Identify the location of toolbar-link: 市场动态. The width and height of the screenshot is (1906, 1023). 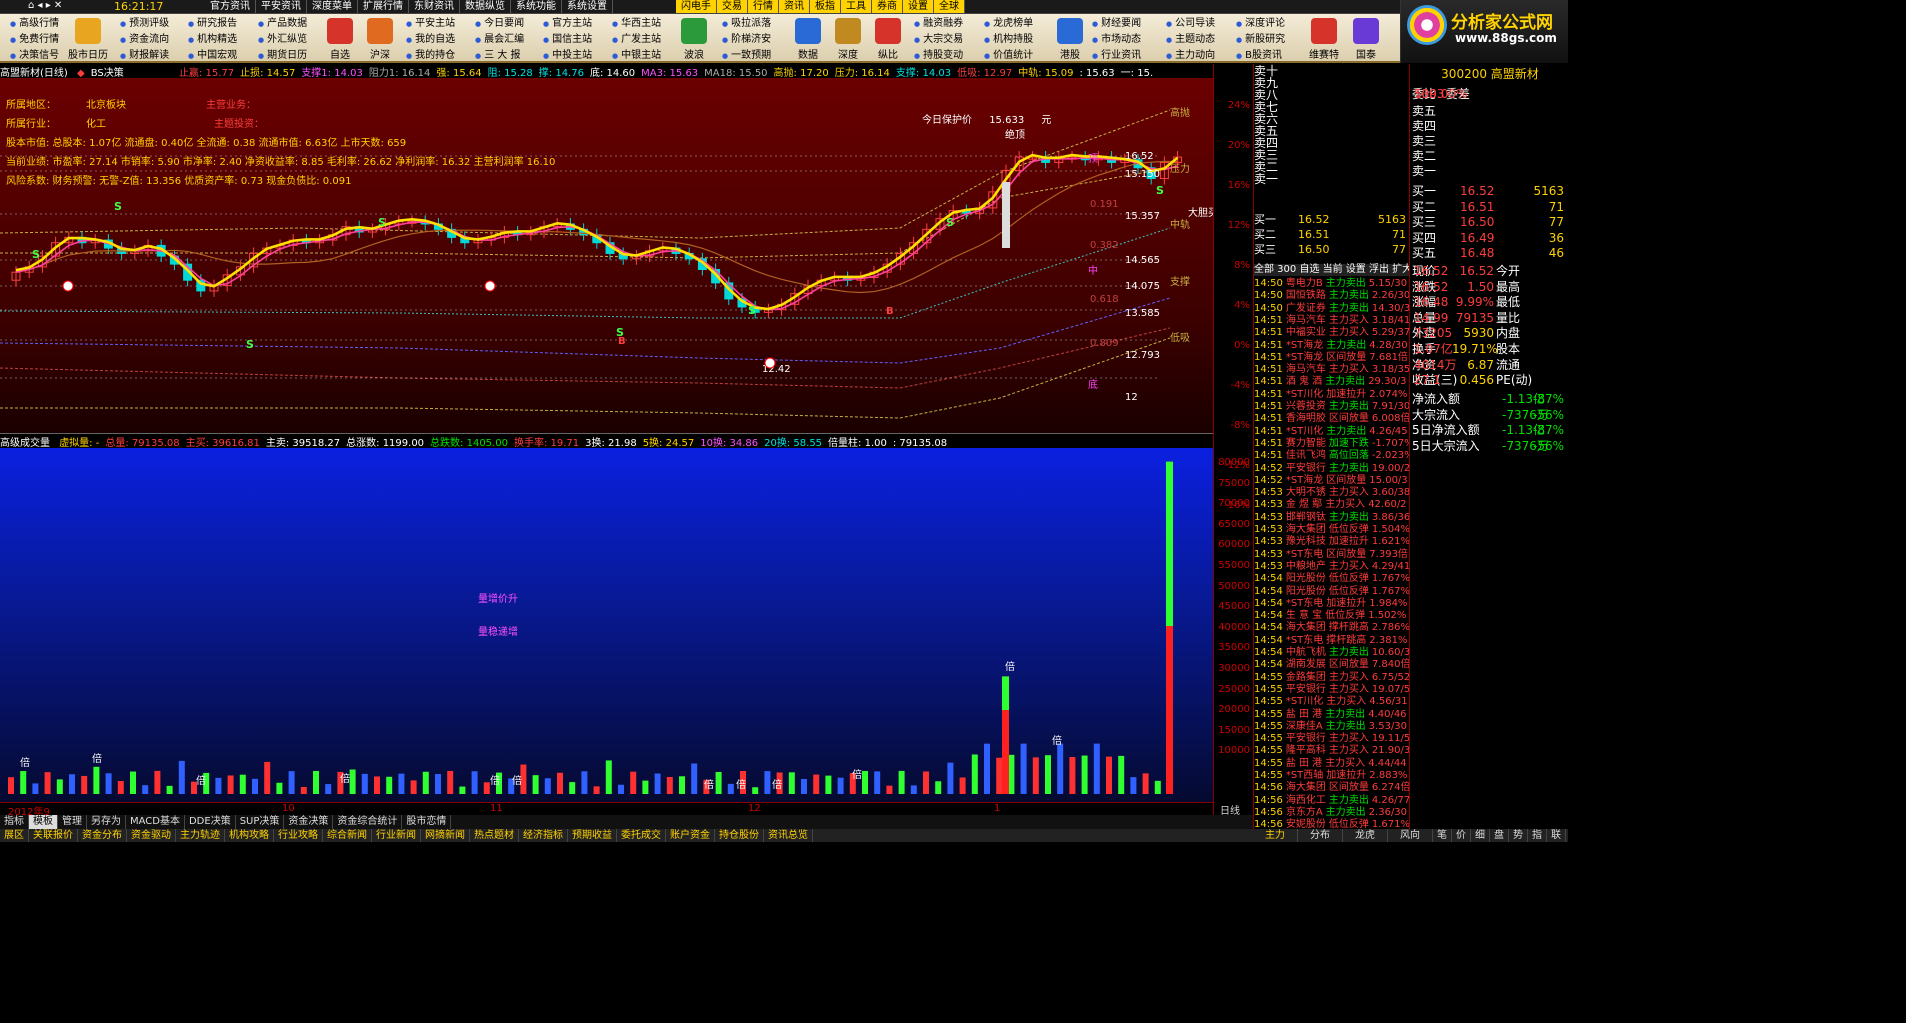
(1116, 40).